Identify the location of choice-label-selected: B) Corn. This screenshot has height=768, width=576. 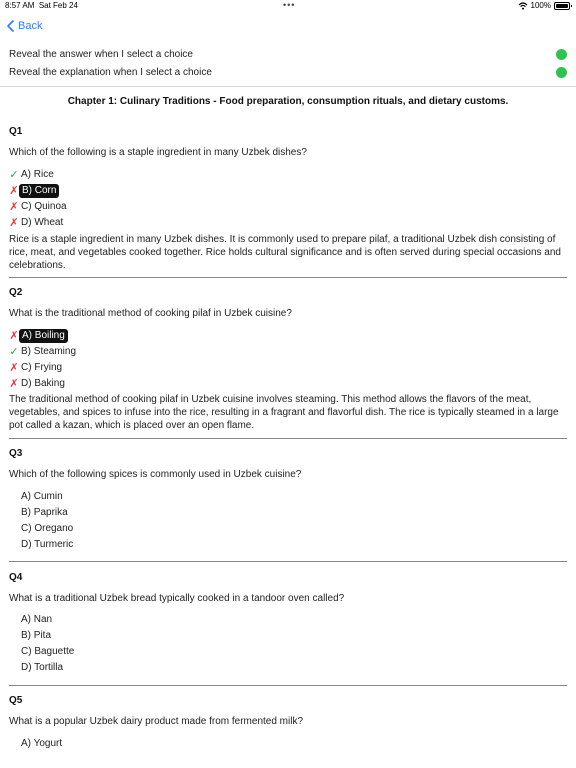
(39, 191).